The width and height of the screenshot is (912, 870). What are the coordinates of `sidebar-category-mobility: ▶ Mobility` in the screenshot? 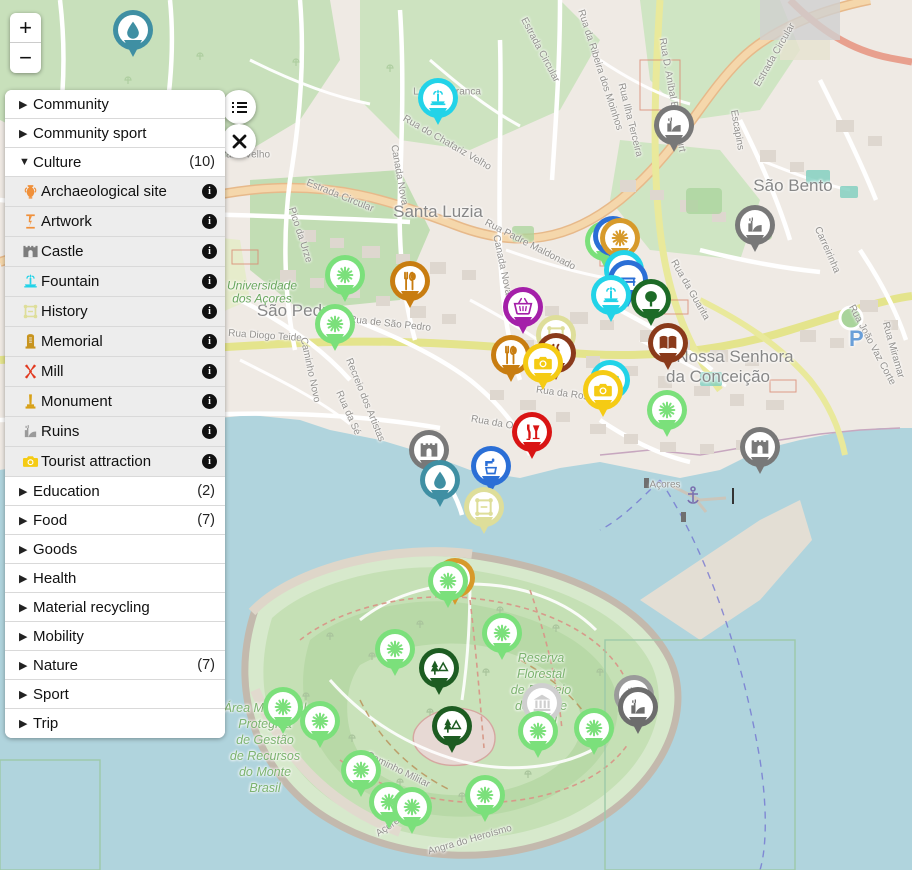 It's located at (115, 636).